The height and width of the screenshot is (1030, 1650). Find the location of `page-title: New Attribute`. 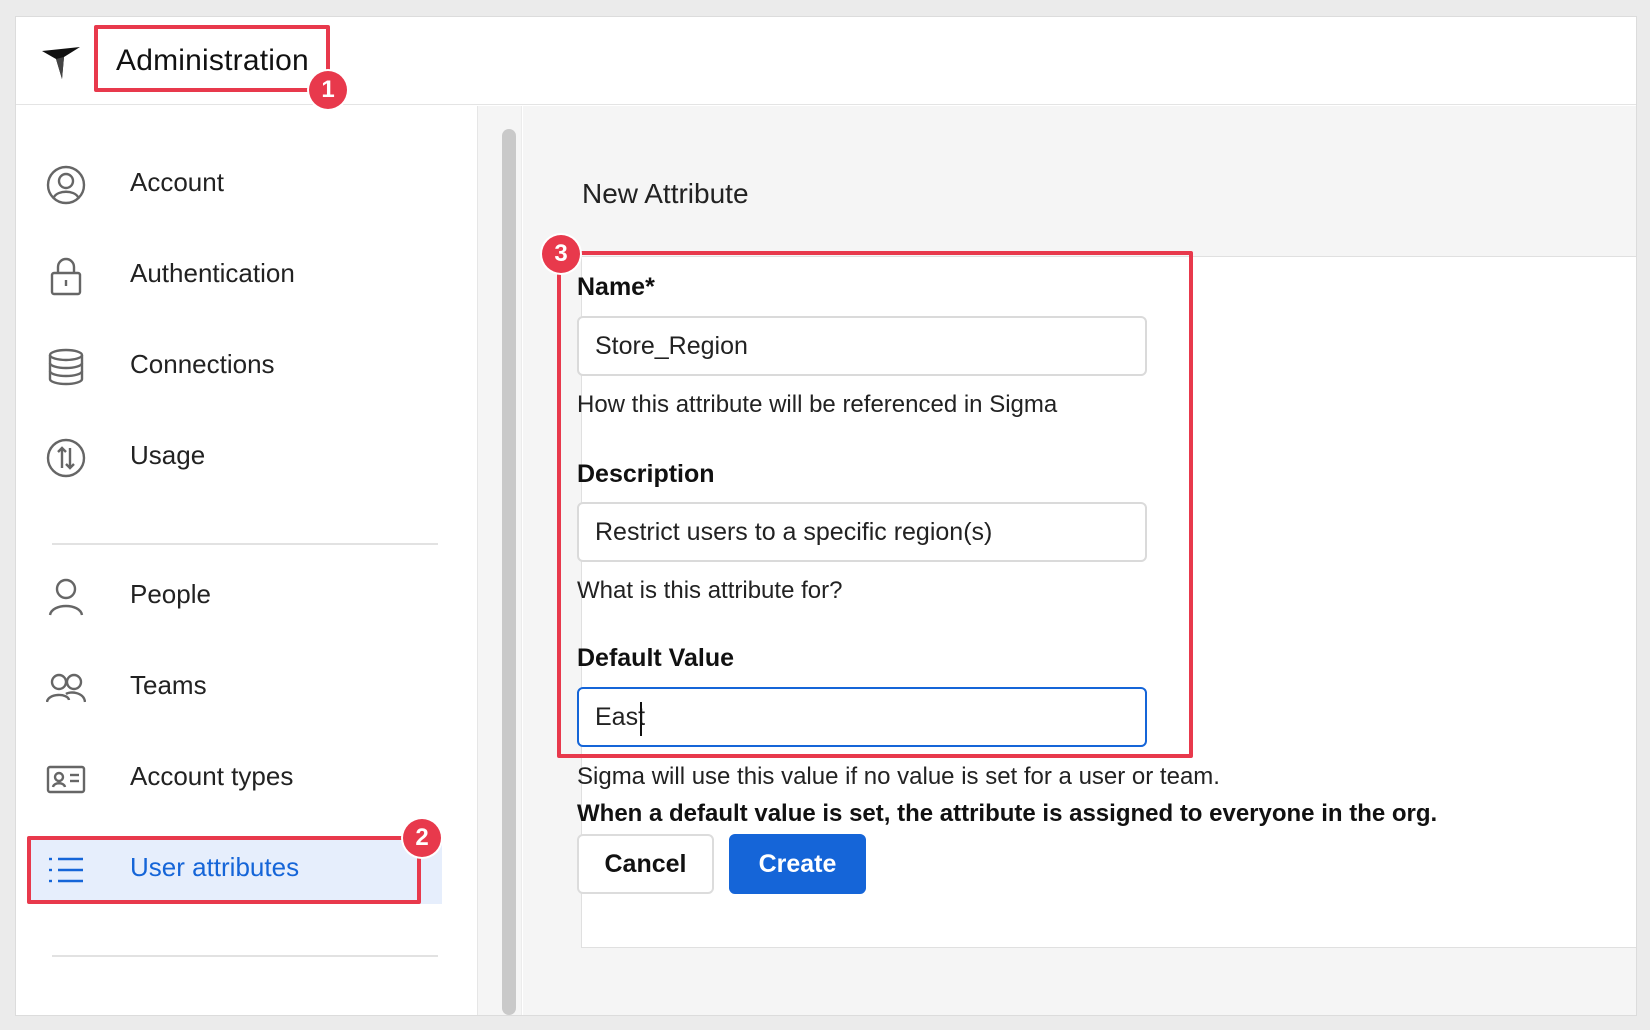

page-title: New Attribute is located at coordinates (665, 193).